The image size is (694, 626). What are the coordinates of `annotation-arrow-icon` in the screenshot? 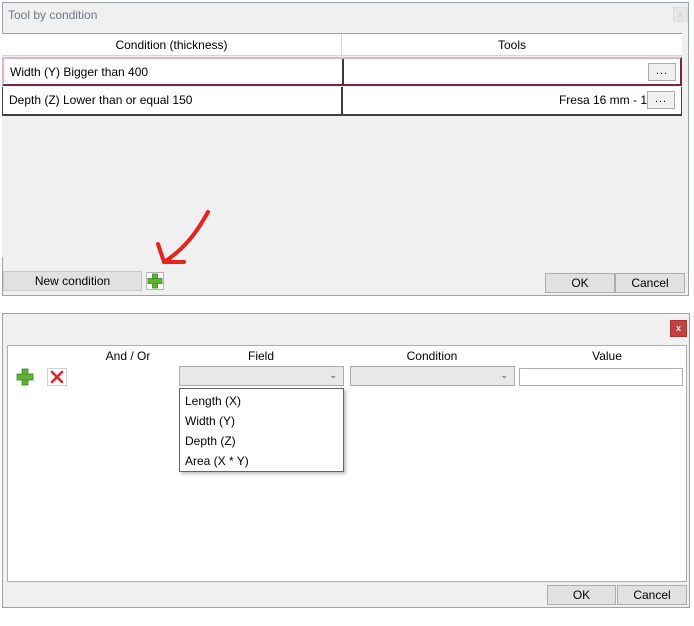 It's located at (183, 237).